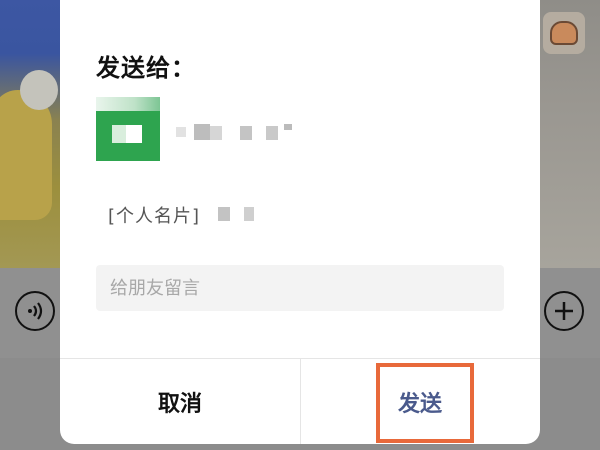  Describe the element at coordinates (128, 129) in the screenshot. I see `recipient-avatar` at that location.